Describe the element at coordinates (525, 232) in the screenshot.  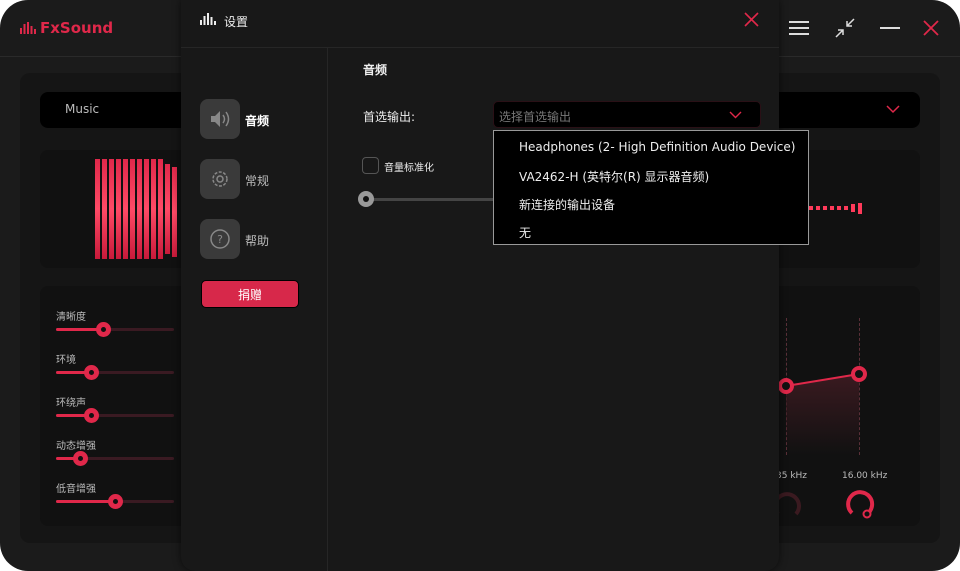
I see `output-option: 无` at that location.